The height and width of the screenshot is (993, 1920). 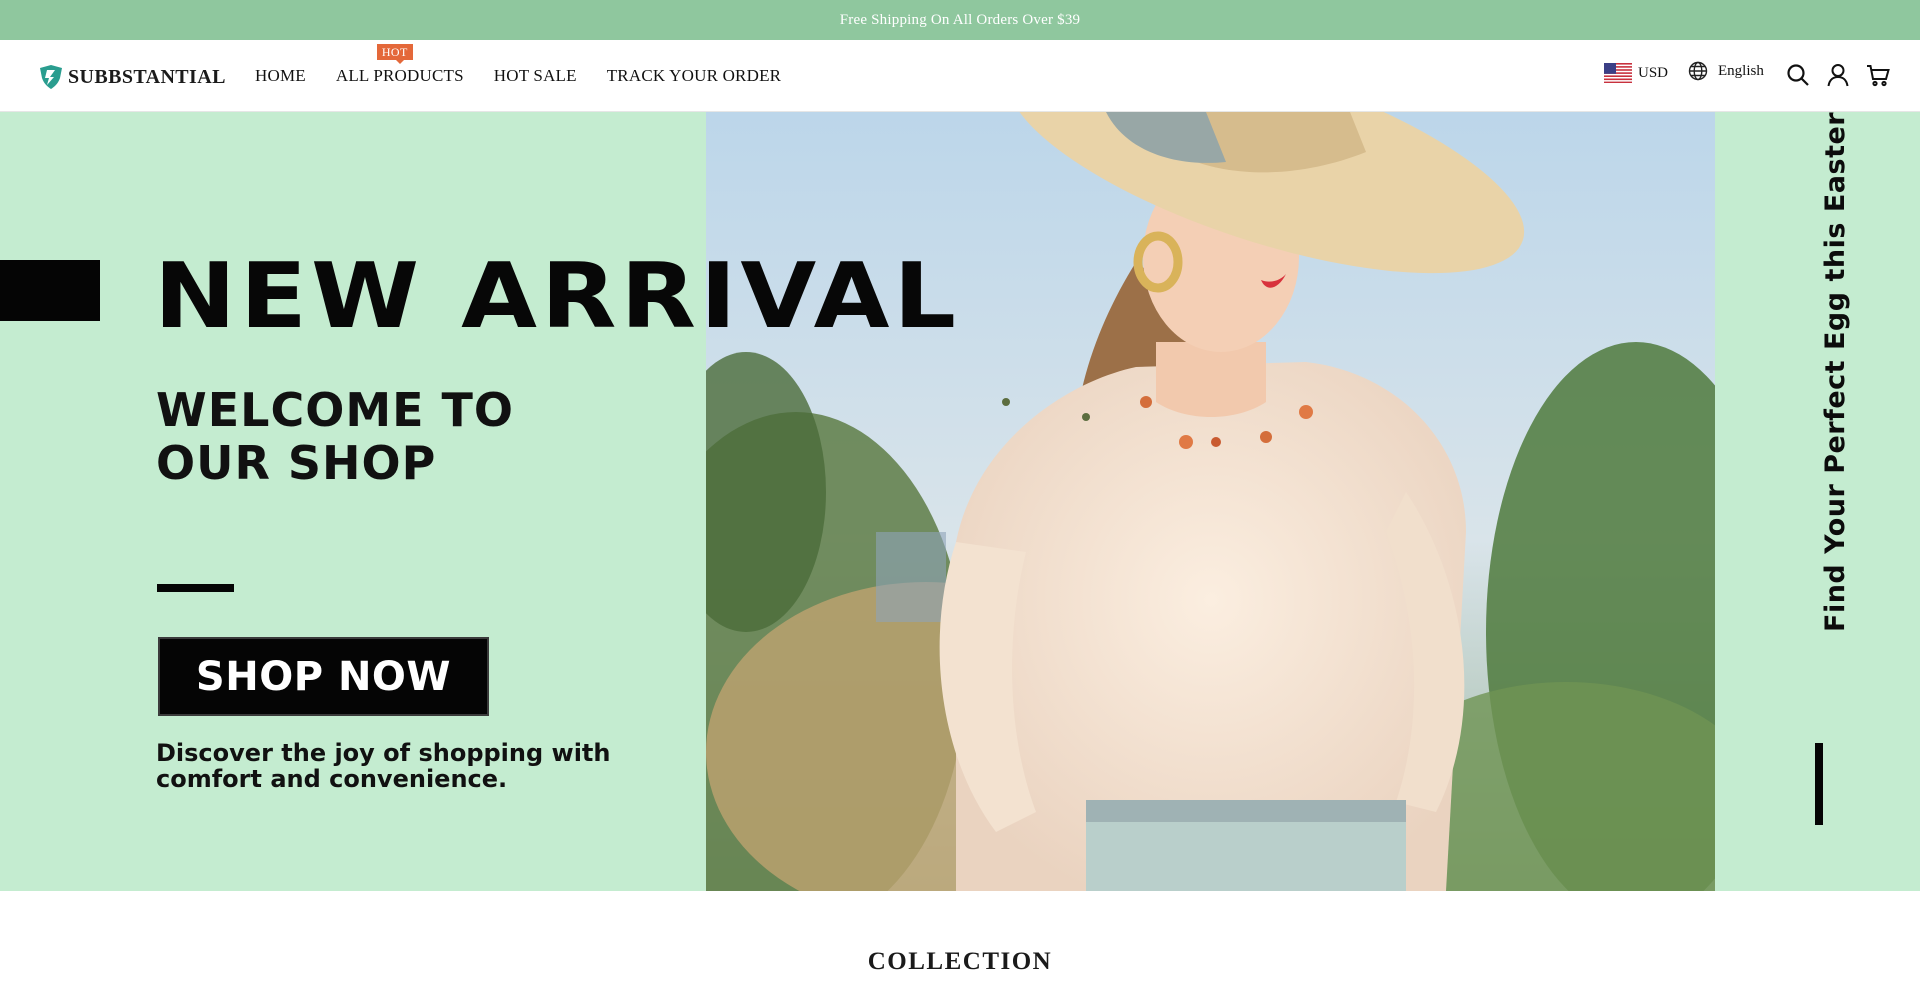 What do you see at coordinates (557, 296) in the screenshot?
I see `hero-title: NEW ARRIVAL` at bounding box center [557, 296].